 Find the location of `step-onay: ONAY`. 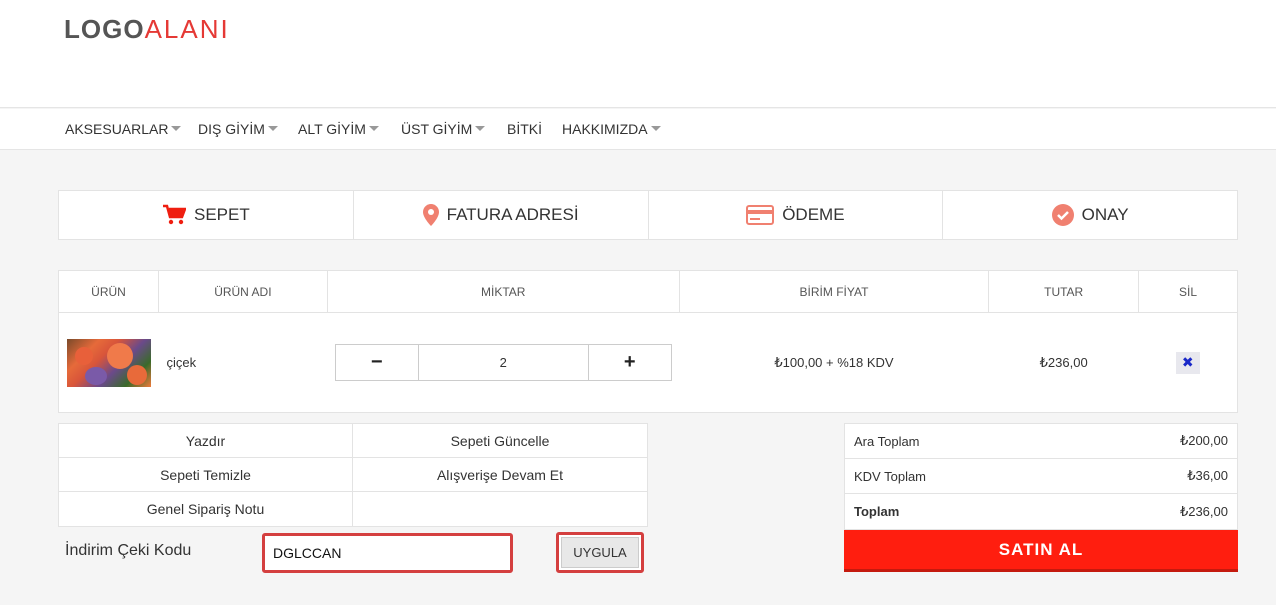

step-onay: ONAY is located at coordinates (1090, 215).